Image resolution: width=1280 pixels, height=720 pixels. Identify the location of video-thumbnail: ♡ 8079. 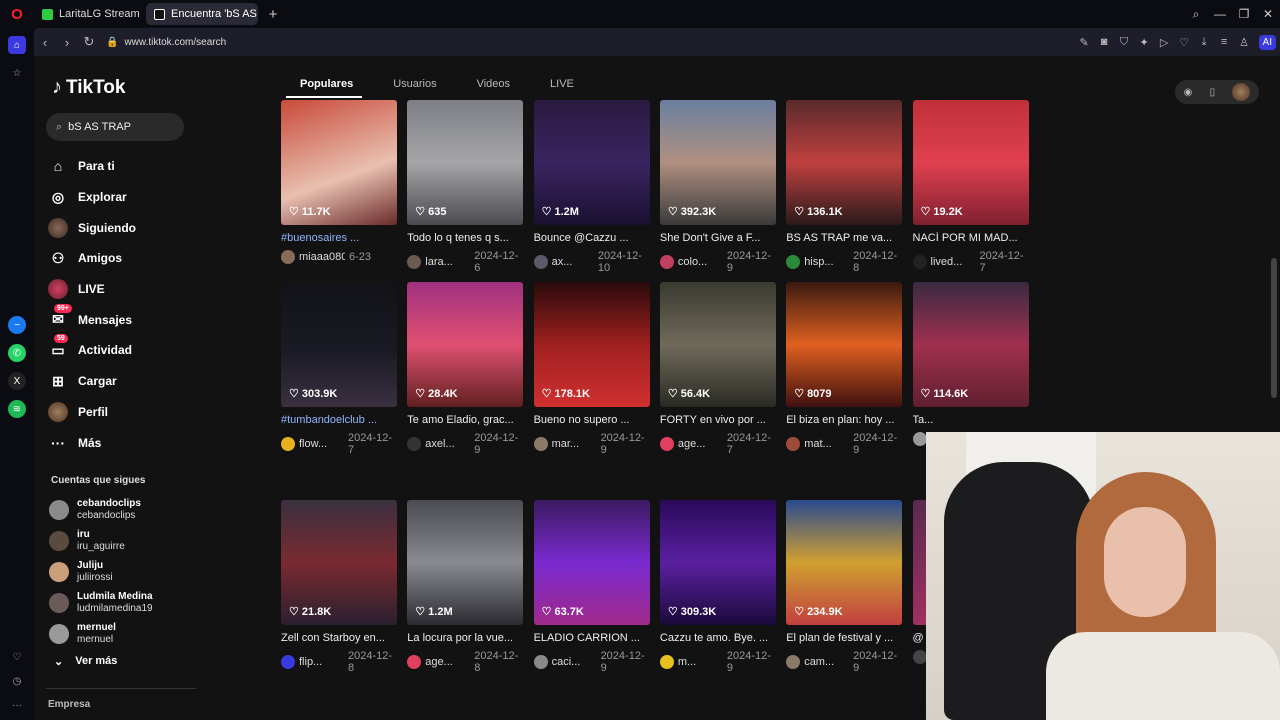
(844, 344).